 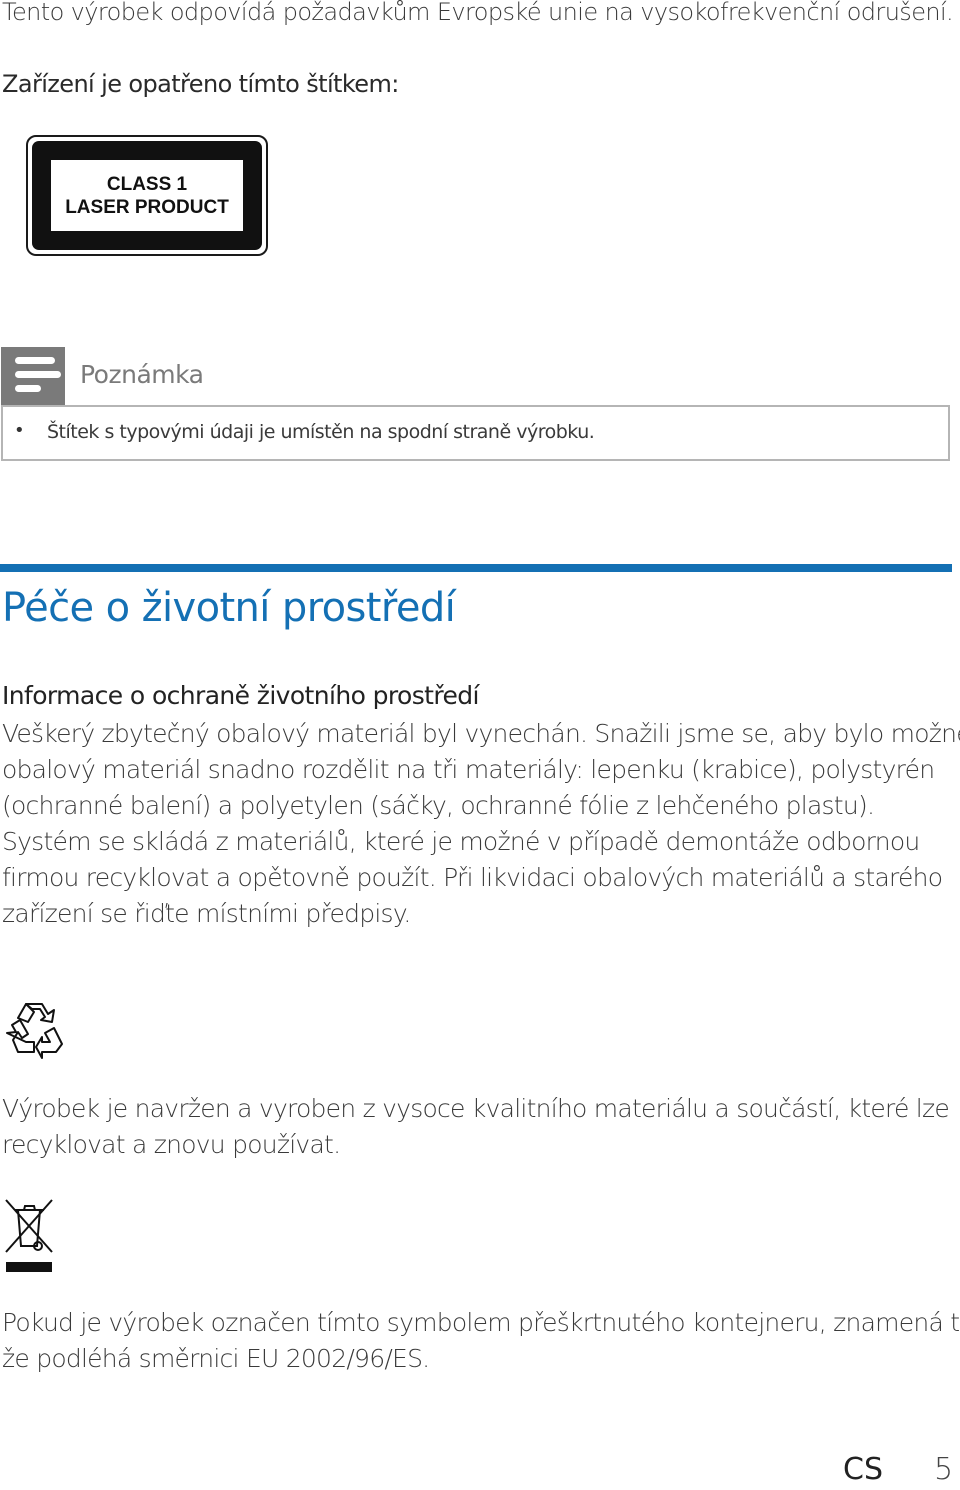 I want to click on laser-product-label: CLASS 1 LASER PRODUCT, so click(x=147, y=195).